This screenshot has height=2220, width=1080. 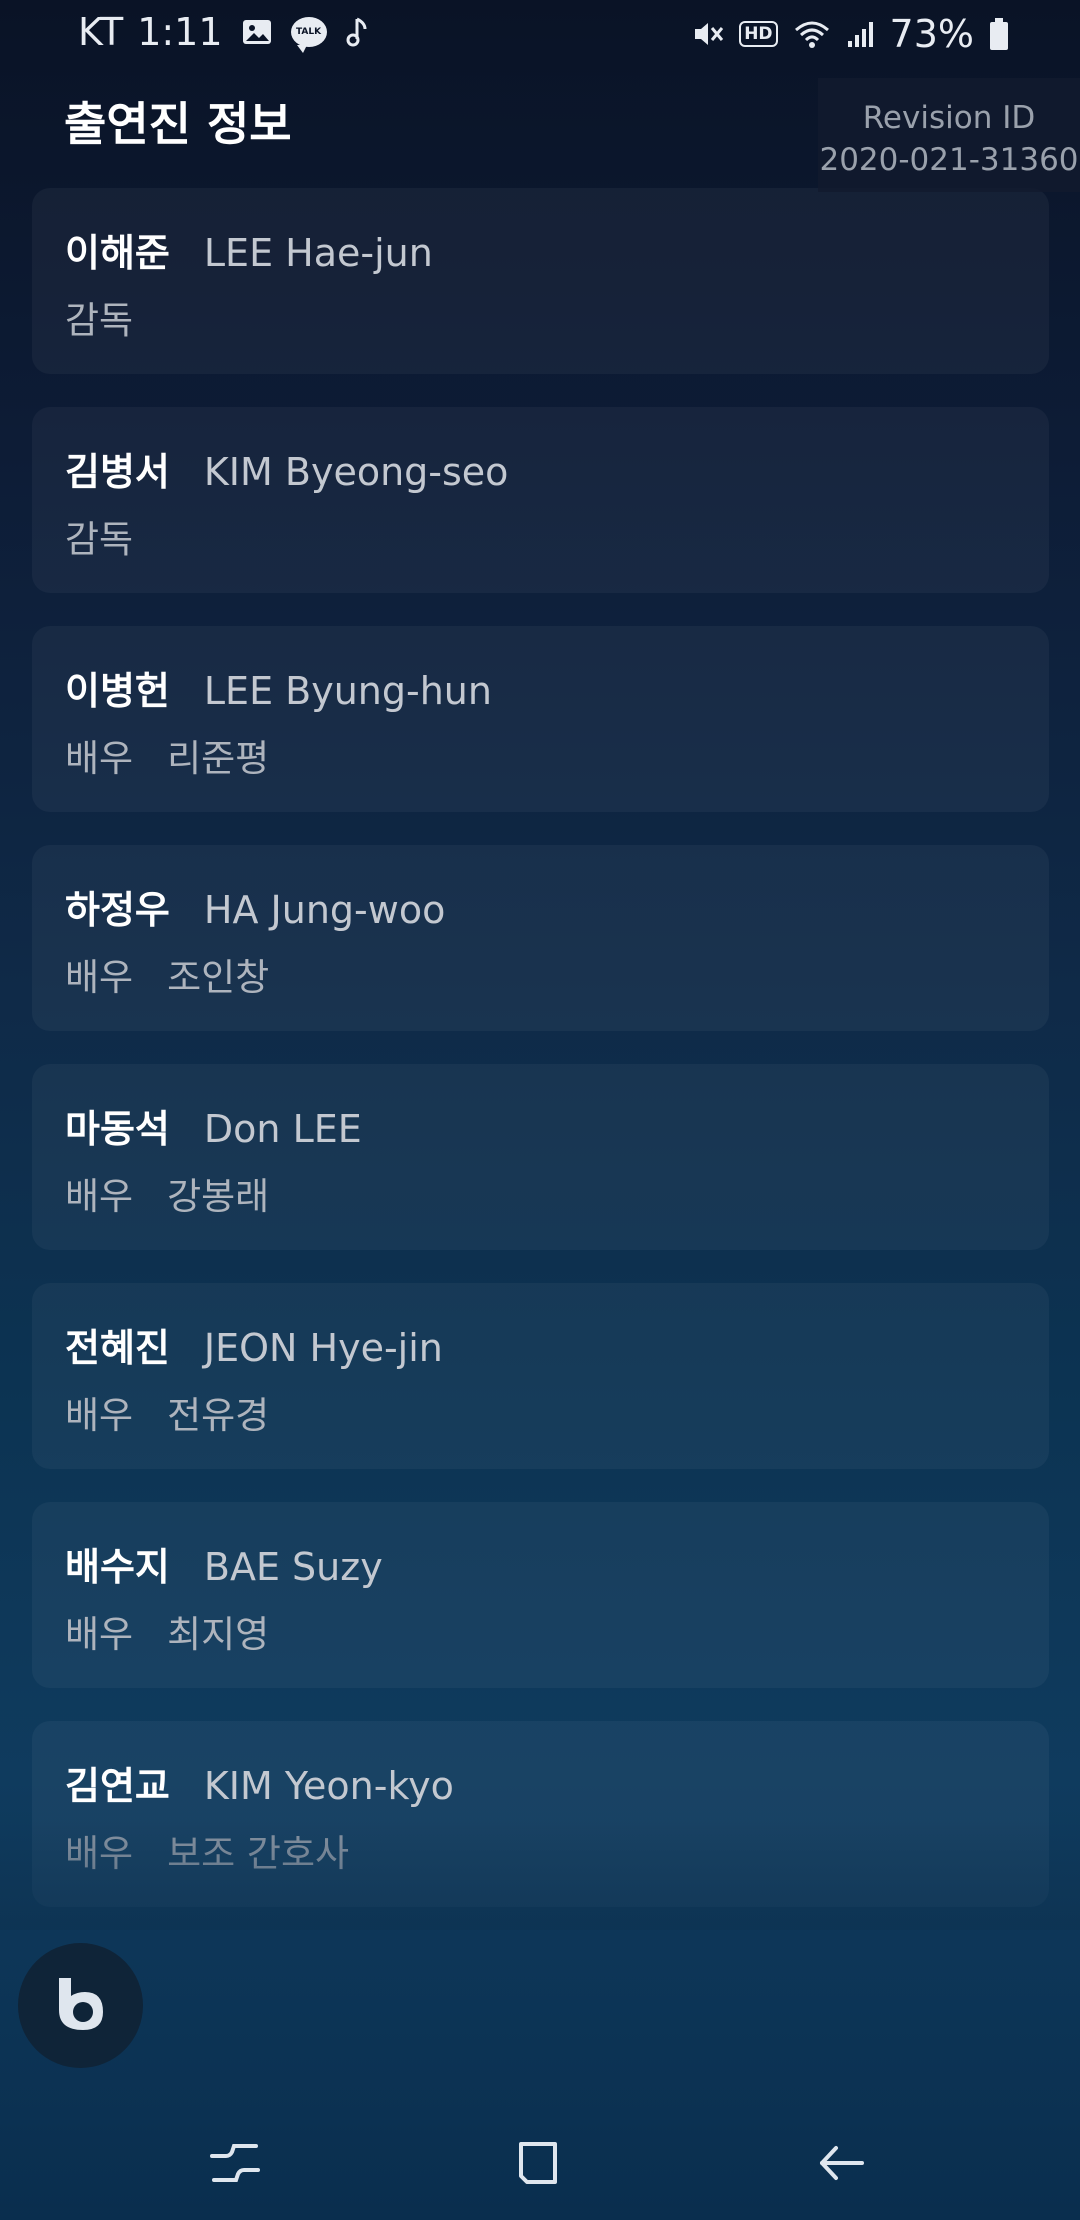 What do you see at coordinates (218, 1634) in the screenshot?
I see `cast-character: 최지영` at bounding box center [218, 1634].